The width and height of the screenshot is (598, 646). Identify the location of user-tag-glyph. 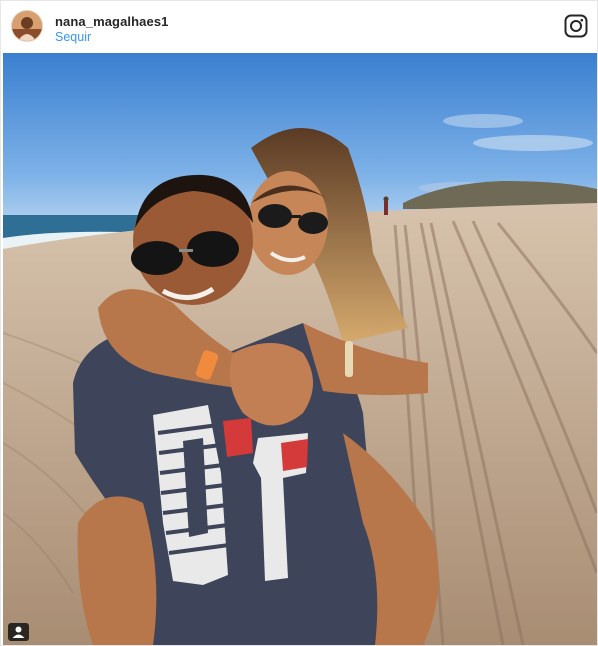
(18, 632).